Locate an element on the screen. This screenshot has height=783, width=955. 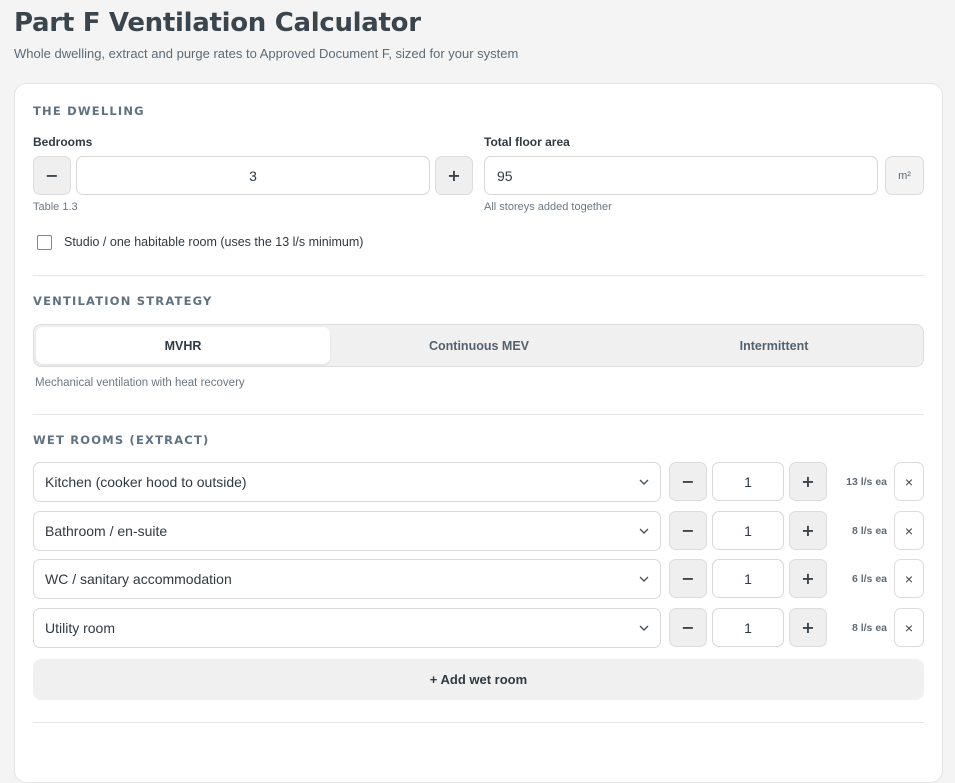
strategy-option-intermittent: Intermittent is located at coordinates (774, 345).